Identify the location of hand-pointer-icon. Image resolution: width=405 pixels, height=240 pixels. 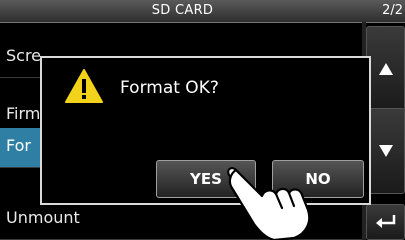
(269, 203).